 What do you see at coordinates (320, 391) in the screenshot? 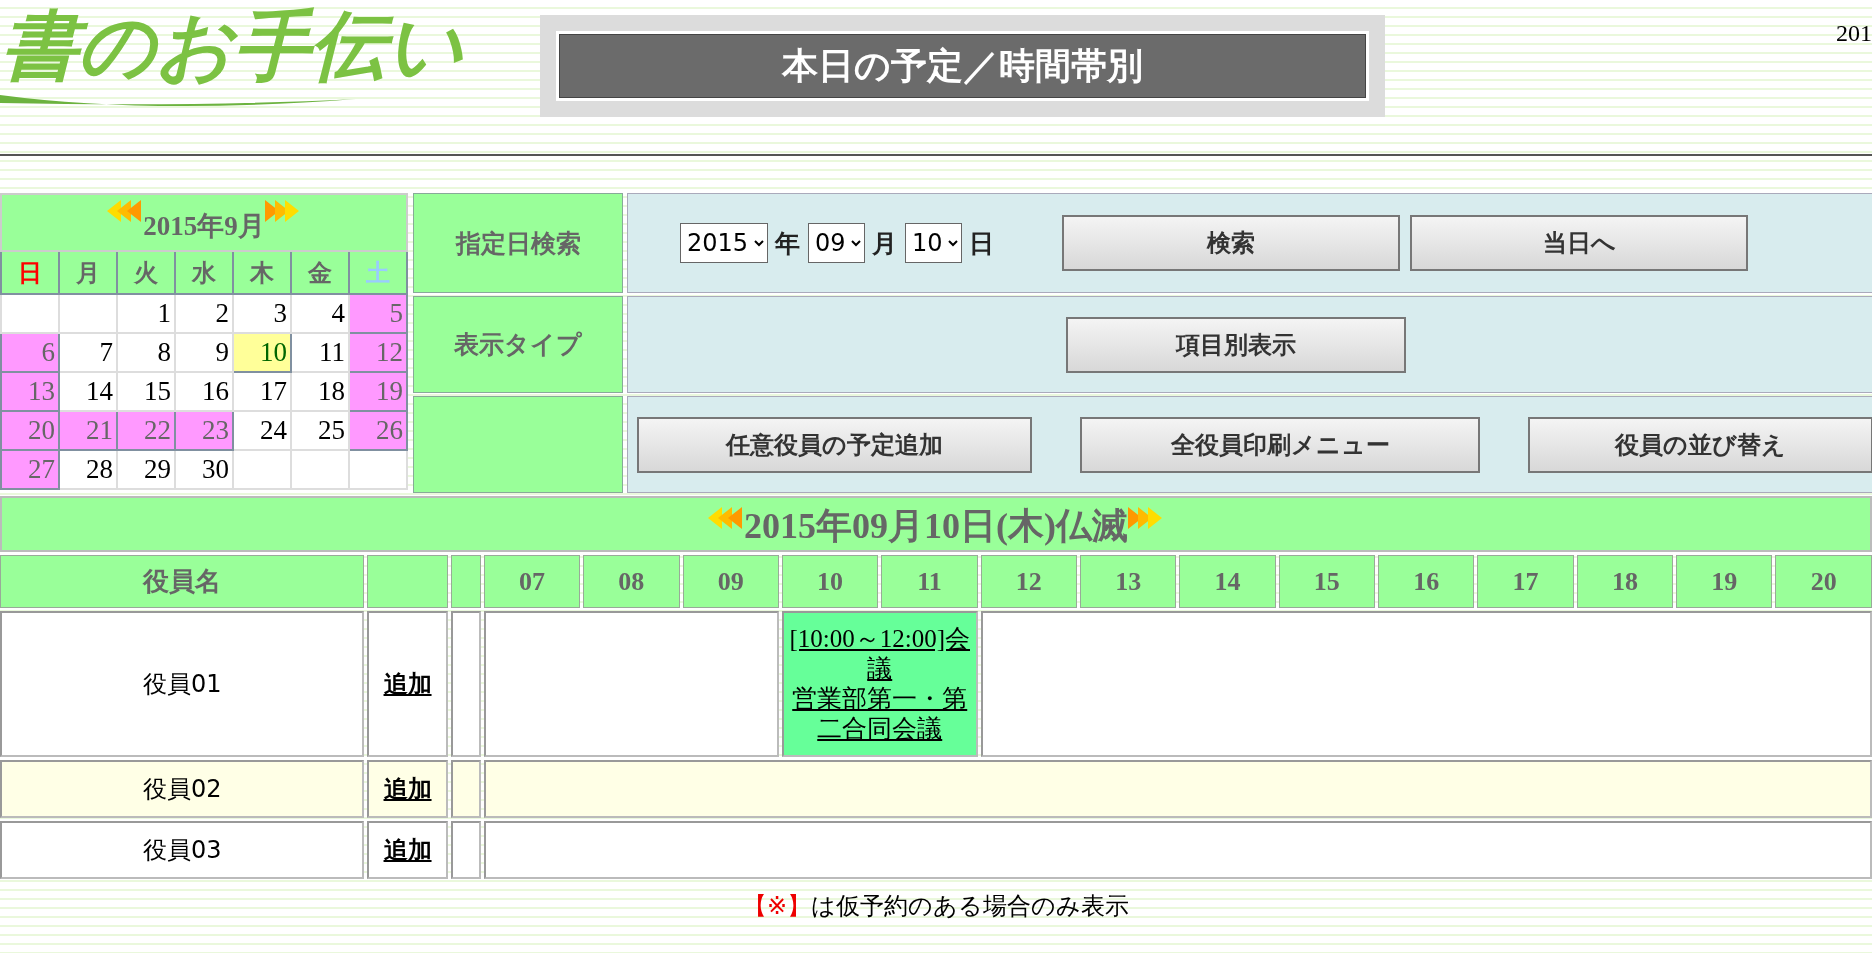
I see `calendar-day: 18` at bounding box center [320, 391].